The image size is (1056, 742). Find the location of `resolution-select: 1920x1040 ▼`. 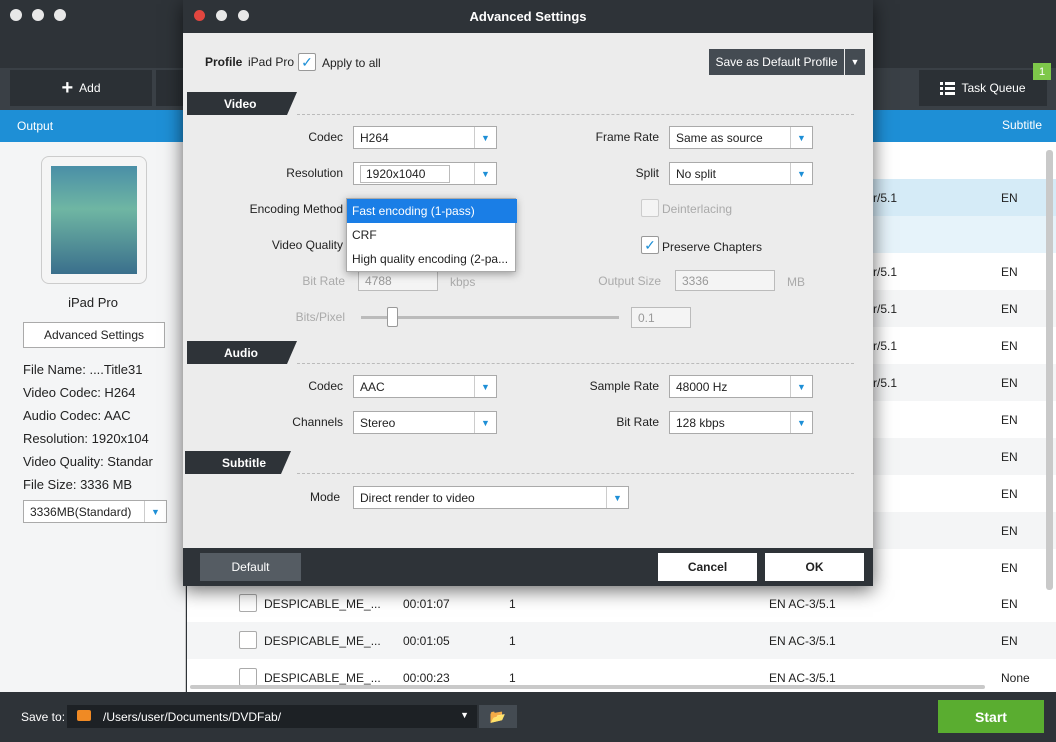

resolution-select: 1920x1040 ▼ is located at coordinates (425, 173).